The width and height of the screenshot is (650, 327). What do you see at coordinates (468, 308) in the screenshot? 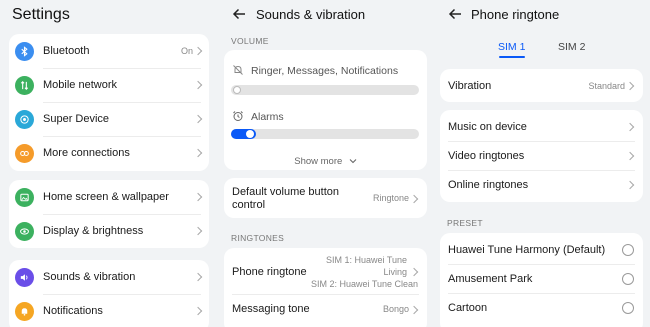
I see `preset-label: Cartoon` at bounding box center [468, 308].